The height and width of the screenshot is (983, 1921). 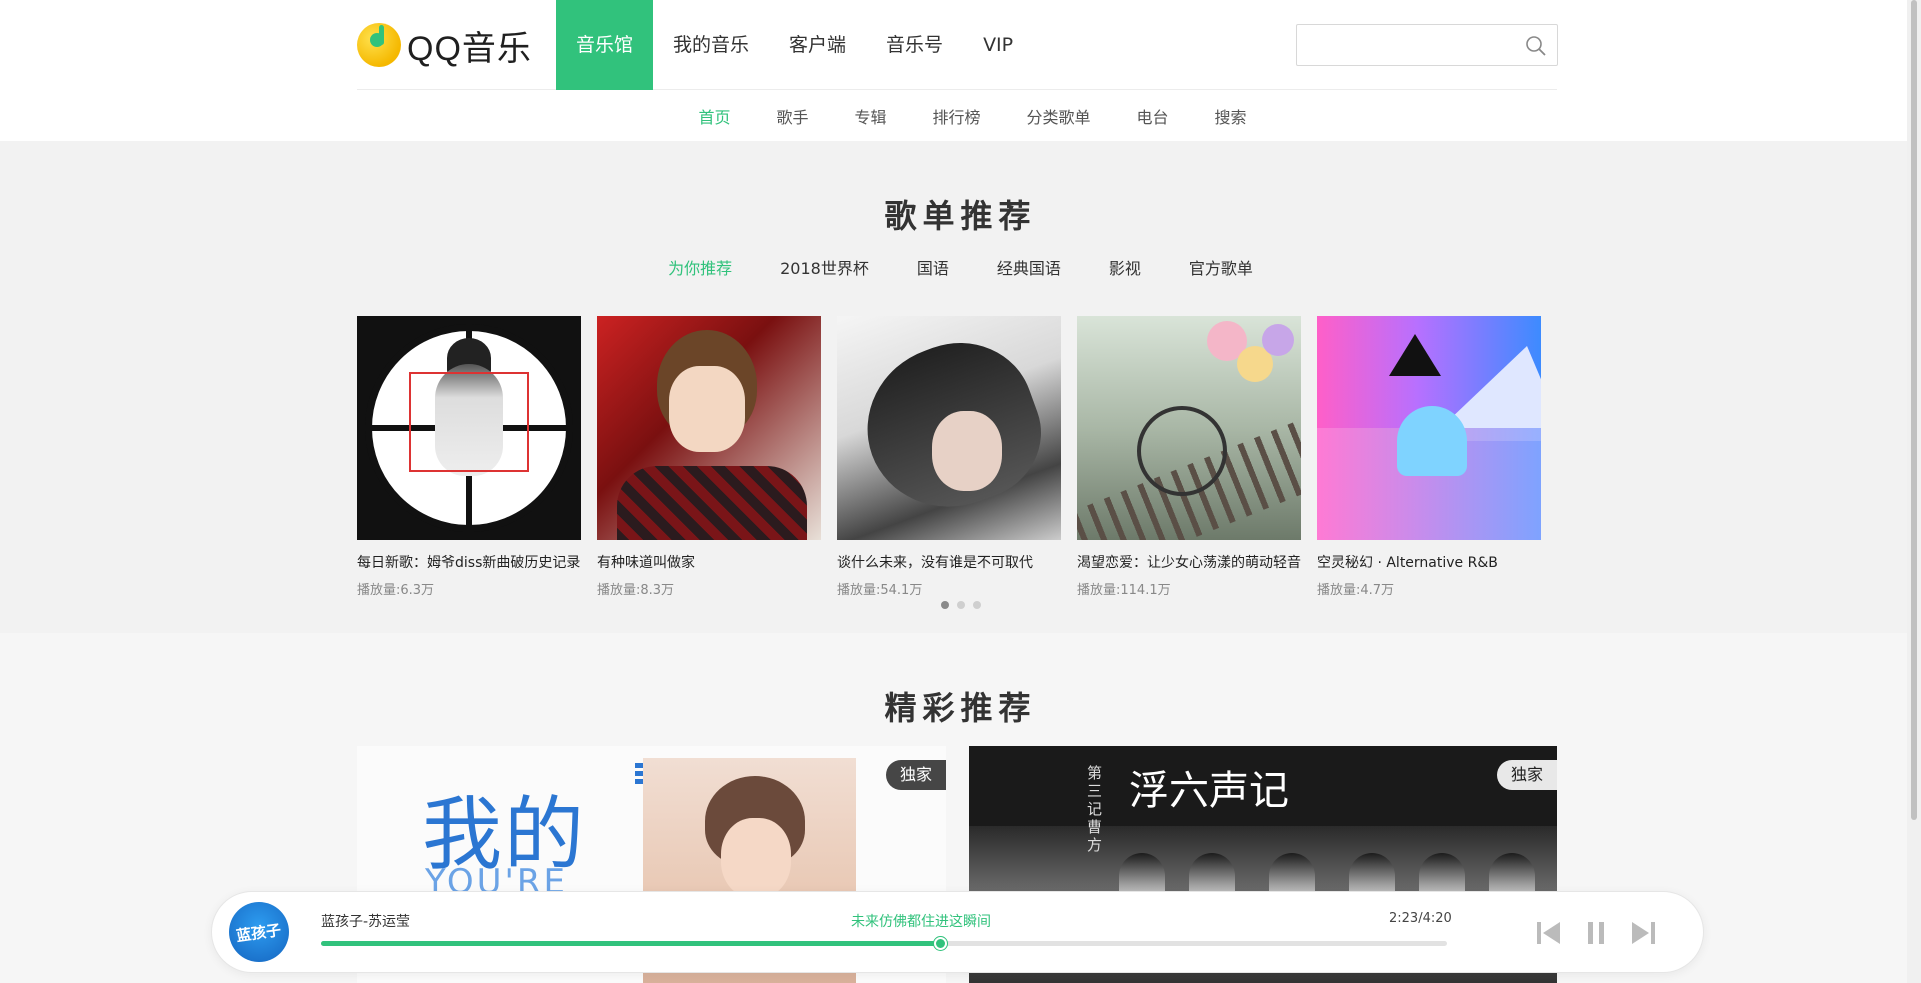 I want to click on progress-bar, so click(x=884, y=943).